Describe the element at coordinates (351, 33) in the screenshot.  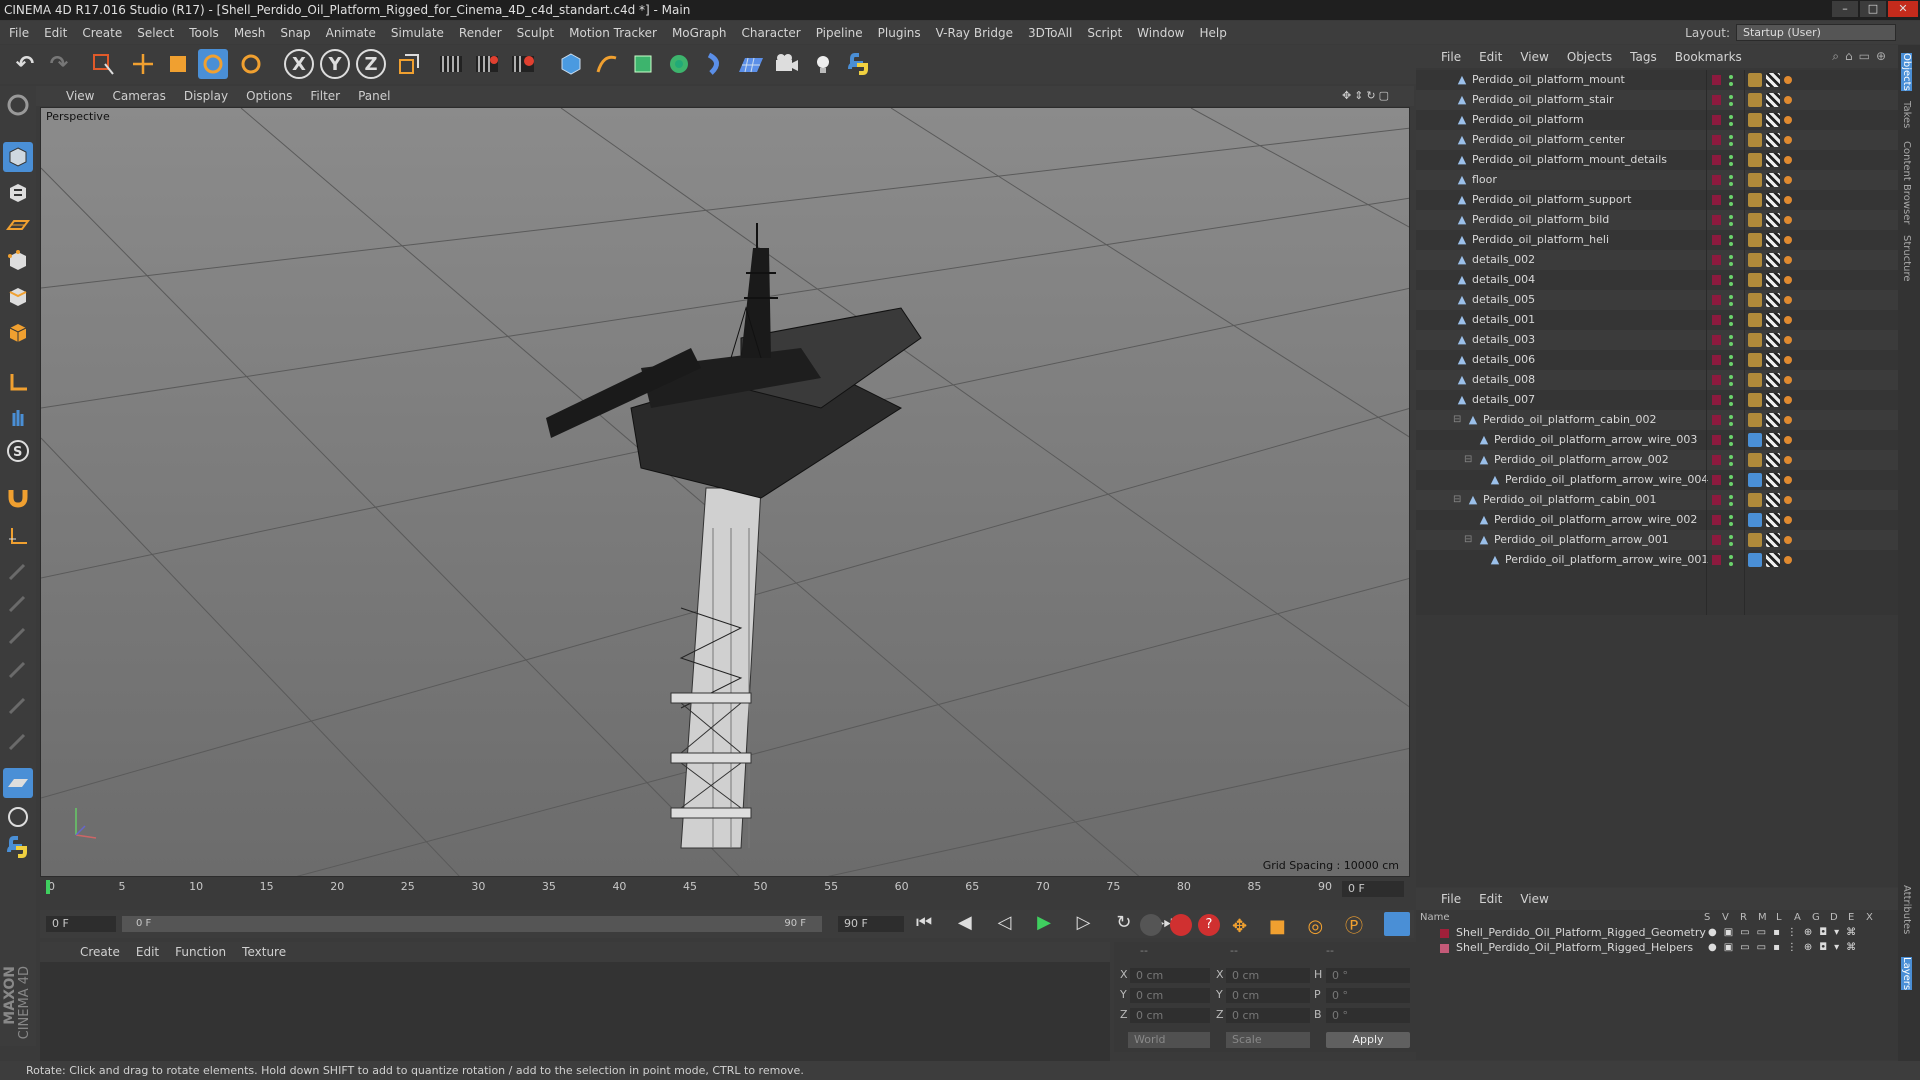
I see `menu-animate: Animate` at that location.